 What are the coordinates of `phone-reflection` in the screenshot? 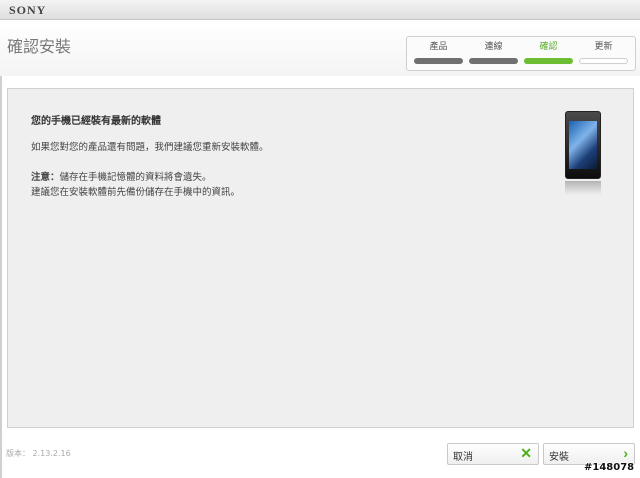 It's located at (583, 188).